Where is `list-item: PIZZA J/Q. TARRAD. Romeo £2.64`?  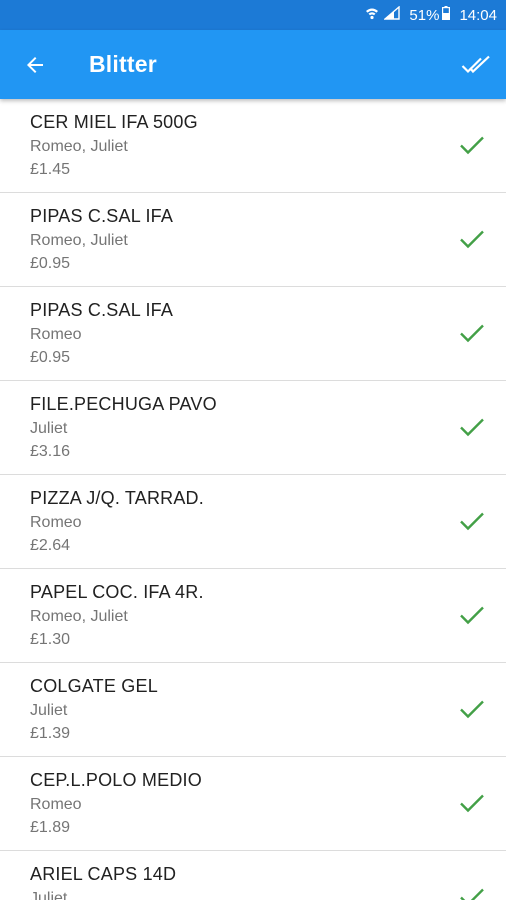
list-item: PIZZA J/Q. TARRAD. Romeo £2.64 is located at coordinates (253, 522).